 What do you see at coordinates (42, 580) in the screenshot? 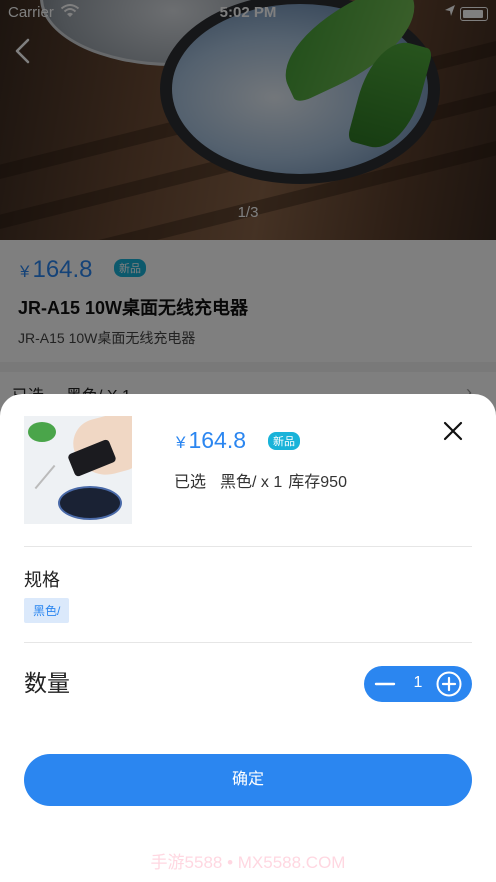
I see `spec-label: 规格` at bounding box center [42, 580].